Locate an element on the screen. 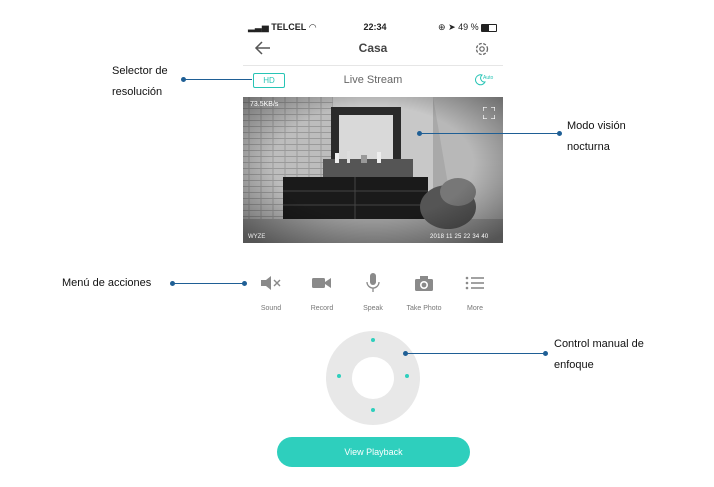  fullscreen-icon is located at coordinates (489, 113).